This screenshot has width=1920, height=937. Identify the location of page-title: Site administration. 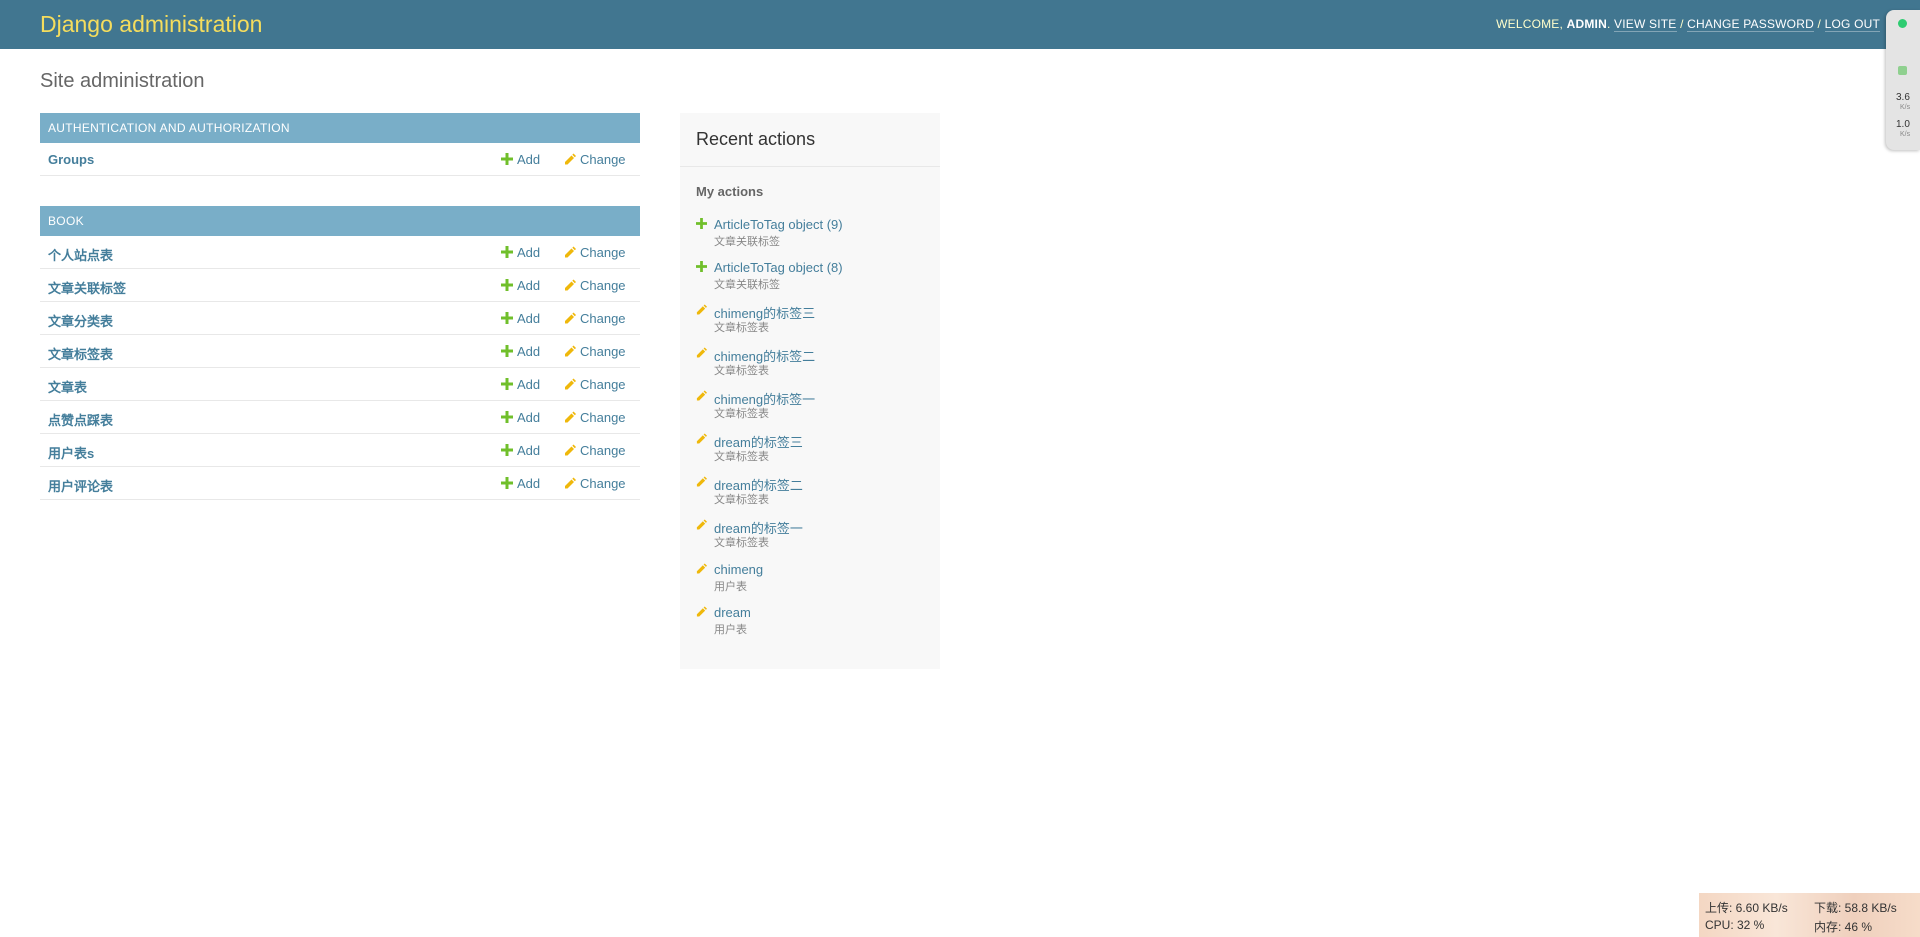
(122, 81).